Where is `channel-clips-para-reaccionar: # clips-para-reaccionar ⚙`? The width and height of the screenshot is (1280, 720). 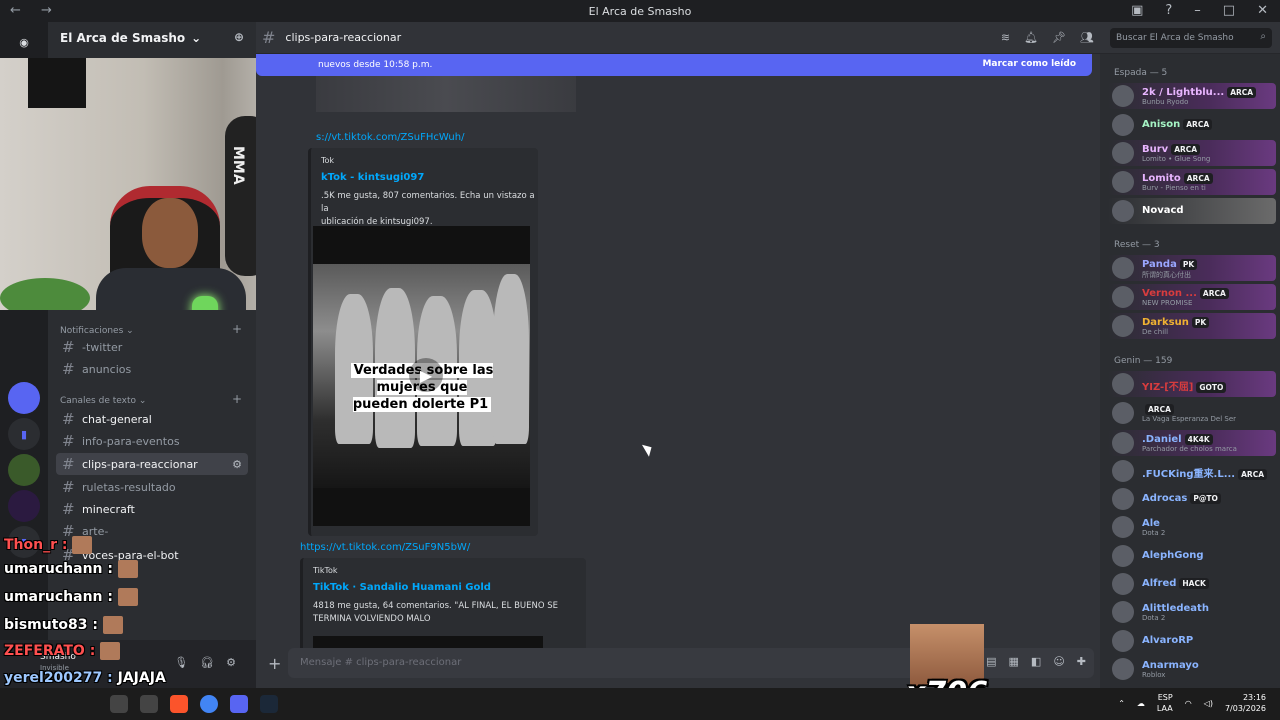
channel-clips-para-reaccionar: # clips-para-reaccionar ⚙ is located at coordinates (152, 464).